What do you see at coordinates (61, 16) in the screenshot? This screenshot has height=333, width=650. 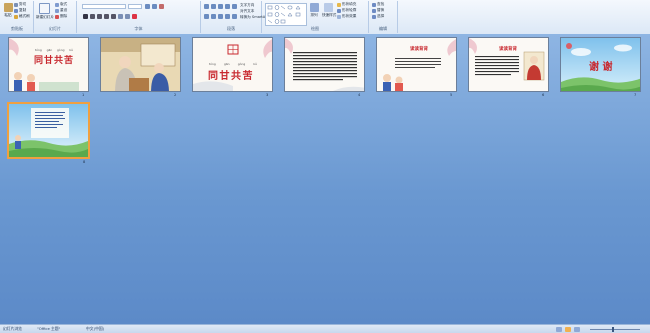 I see `delete-slide-button: 删除` at bounding box center [61, 16].